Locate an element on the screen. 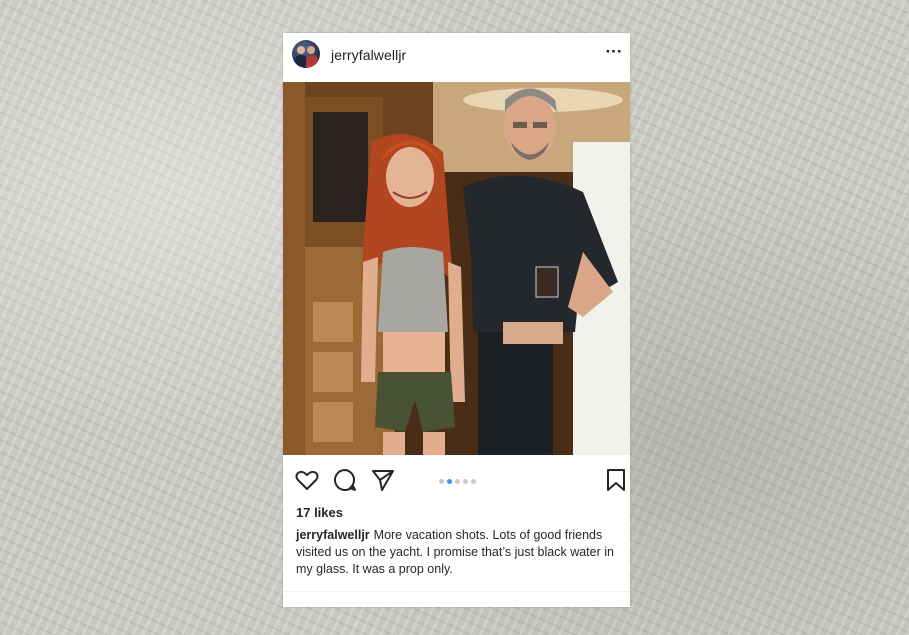 The height and width of the screenshot is (635, 909). carousel-indicator is located at coordinates (457, 482).